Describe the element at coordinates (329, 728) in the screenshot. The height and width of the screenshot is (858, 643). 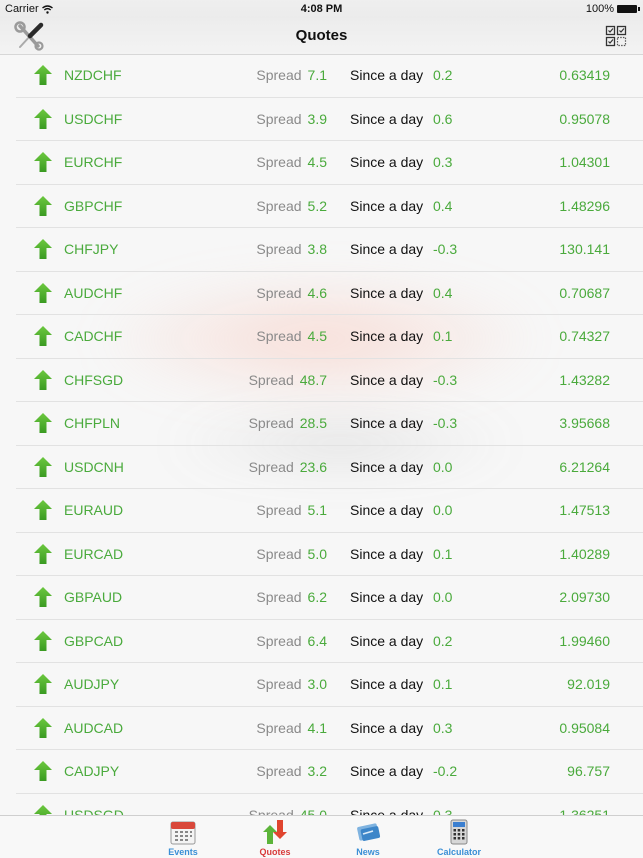
I see `quote-row: AUDCAD Spread 4.1 Since a day 0.3 0.95084` at that location.